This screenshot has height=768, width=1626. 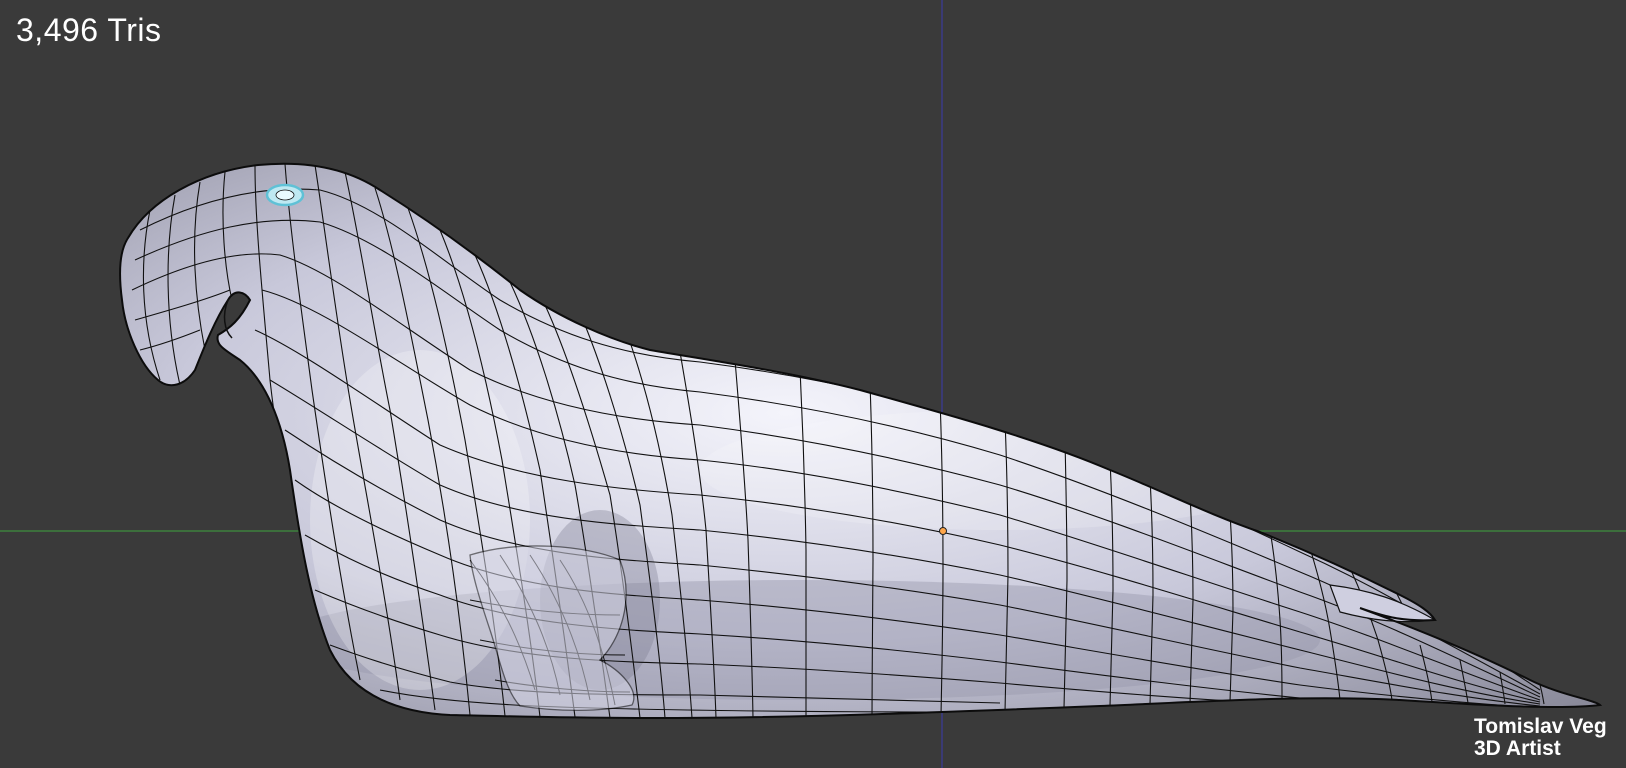 I want to click on object-origin-marker, so click(x=943, y=531).